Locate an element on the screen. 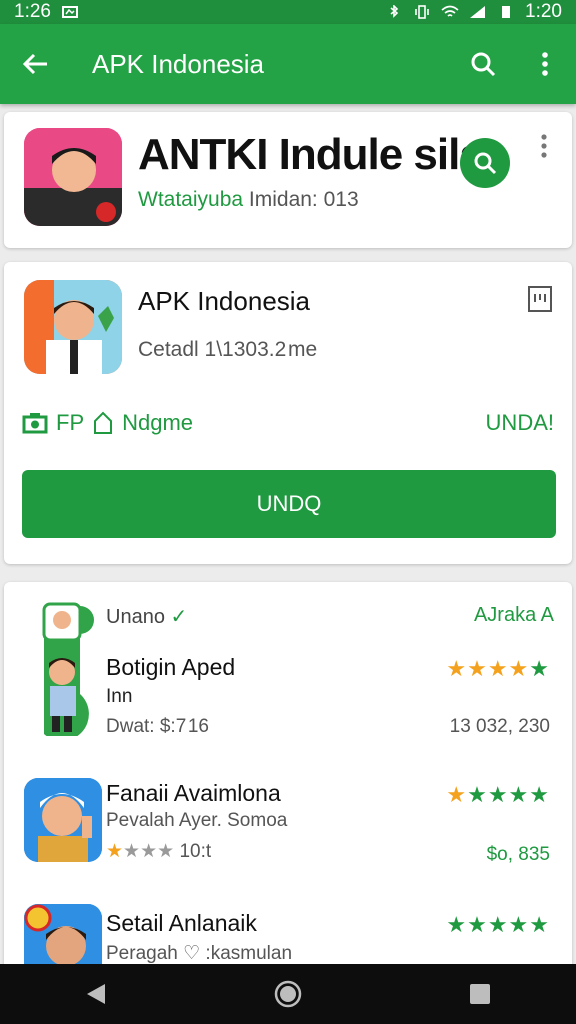  app-bar: APK Indonesia is located at coordinates (288, 64).